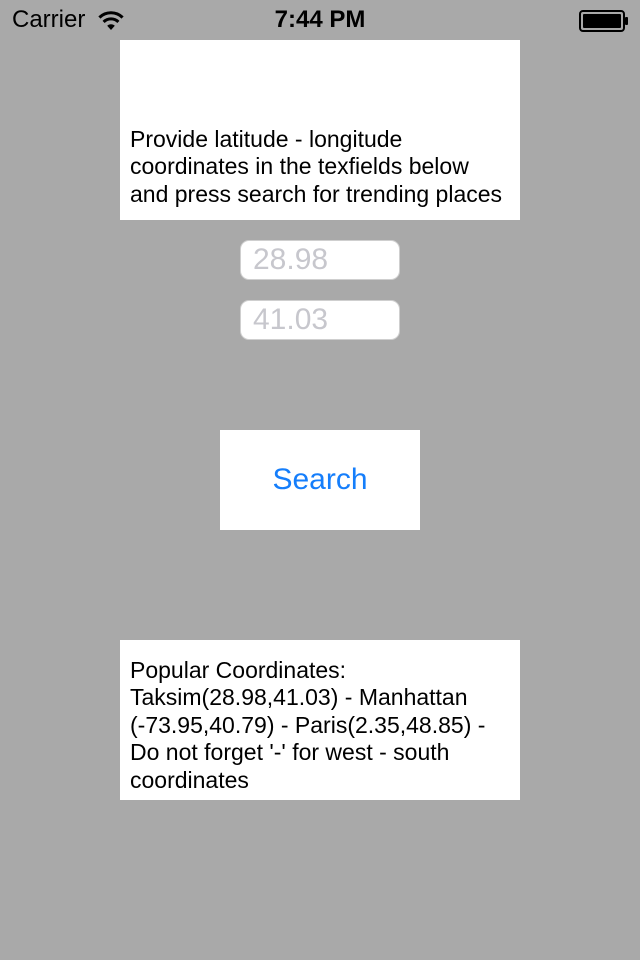  I want to click on latitude-field, so click(320, 260).